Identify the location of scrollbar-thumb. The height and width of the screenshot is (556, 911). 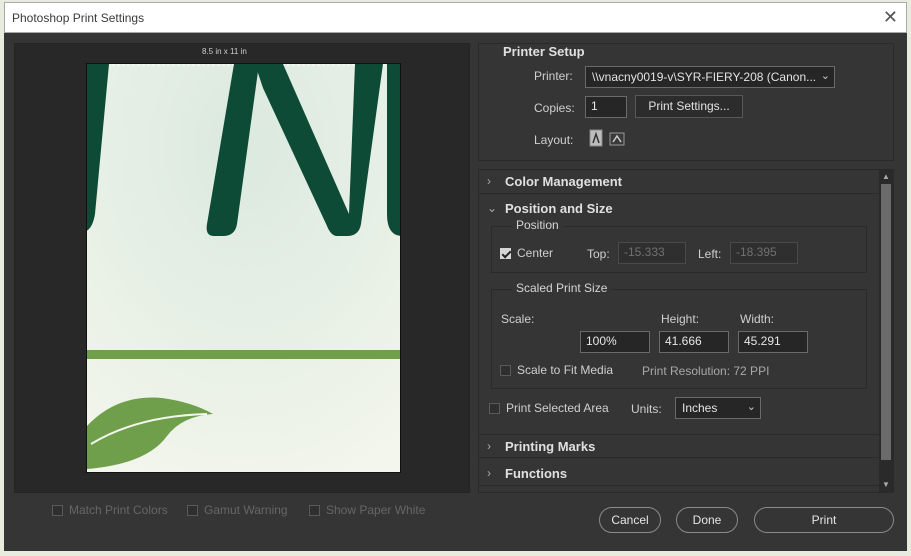
(886, 322).